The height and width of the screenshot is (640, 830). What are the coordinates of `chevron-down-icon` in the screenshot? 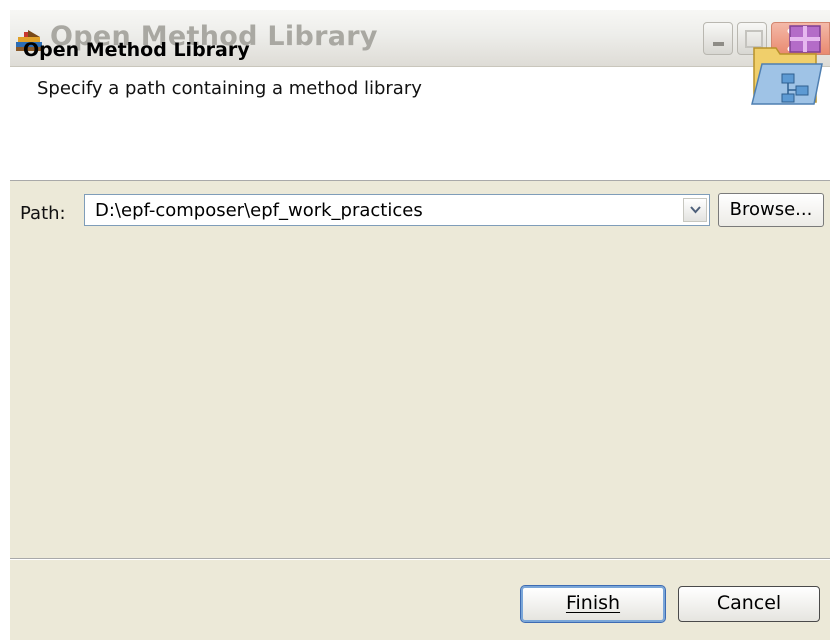 It's located at (695, 210).